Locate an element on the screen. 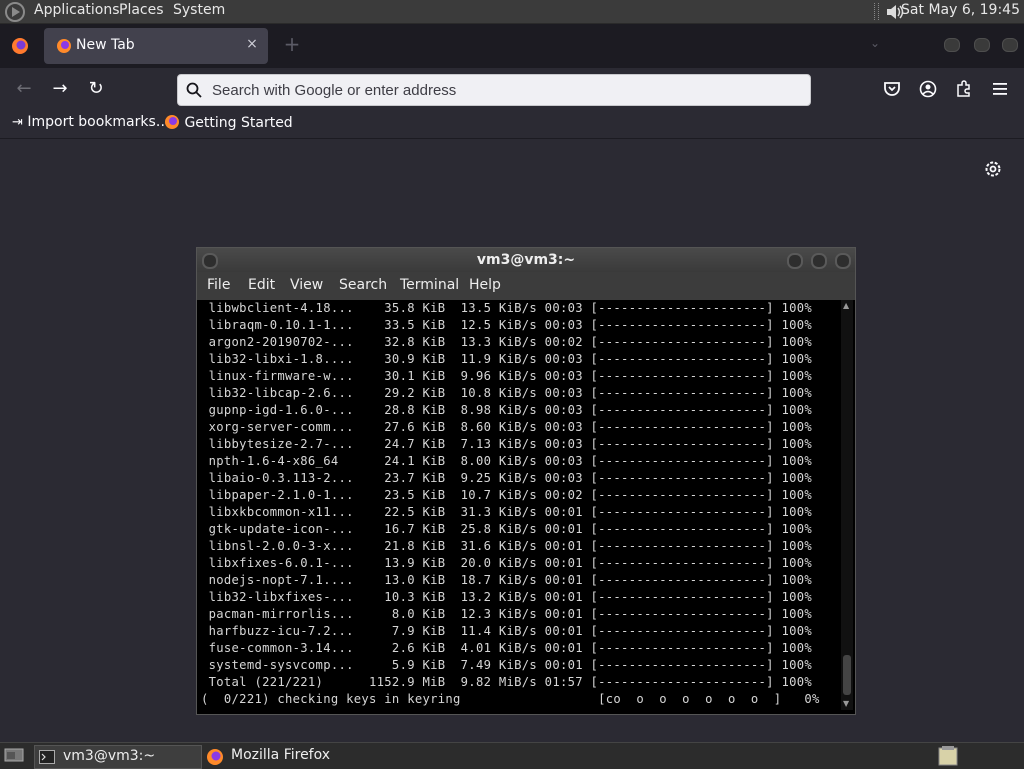  account-icon is located at coordinates (928, 89).